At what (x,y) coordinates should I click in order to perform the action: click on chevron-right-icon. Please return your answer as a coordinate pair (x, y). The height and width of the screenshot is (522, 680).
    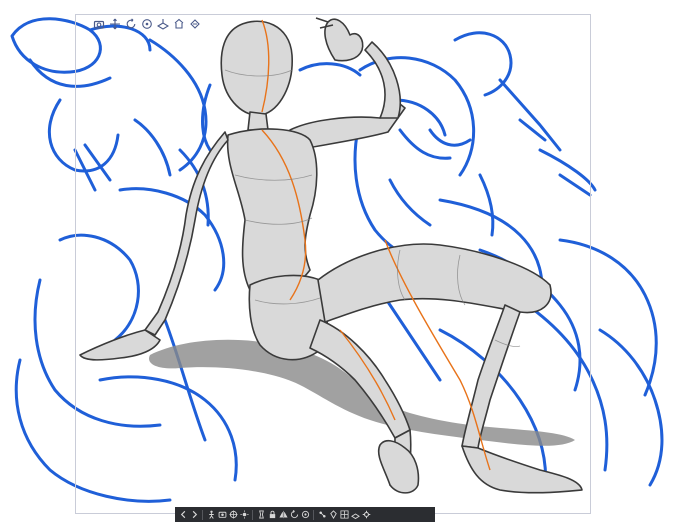
    Looking at the image, I should click on (194, 514).